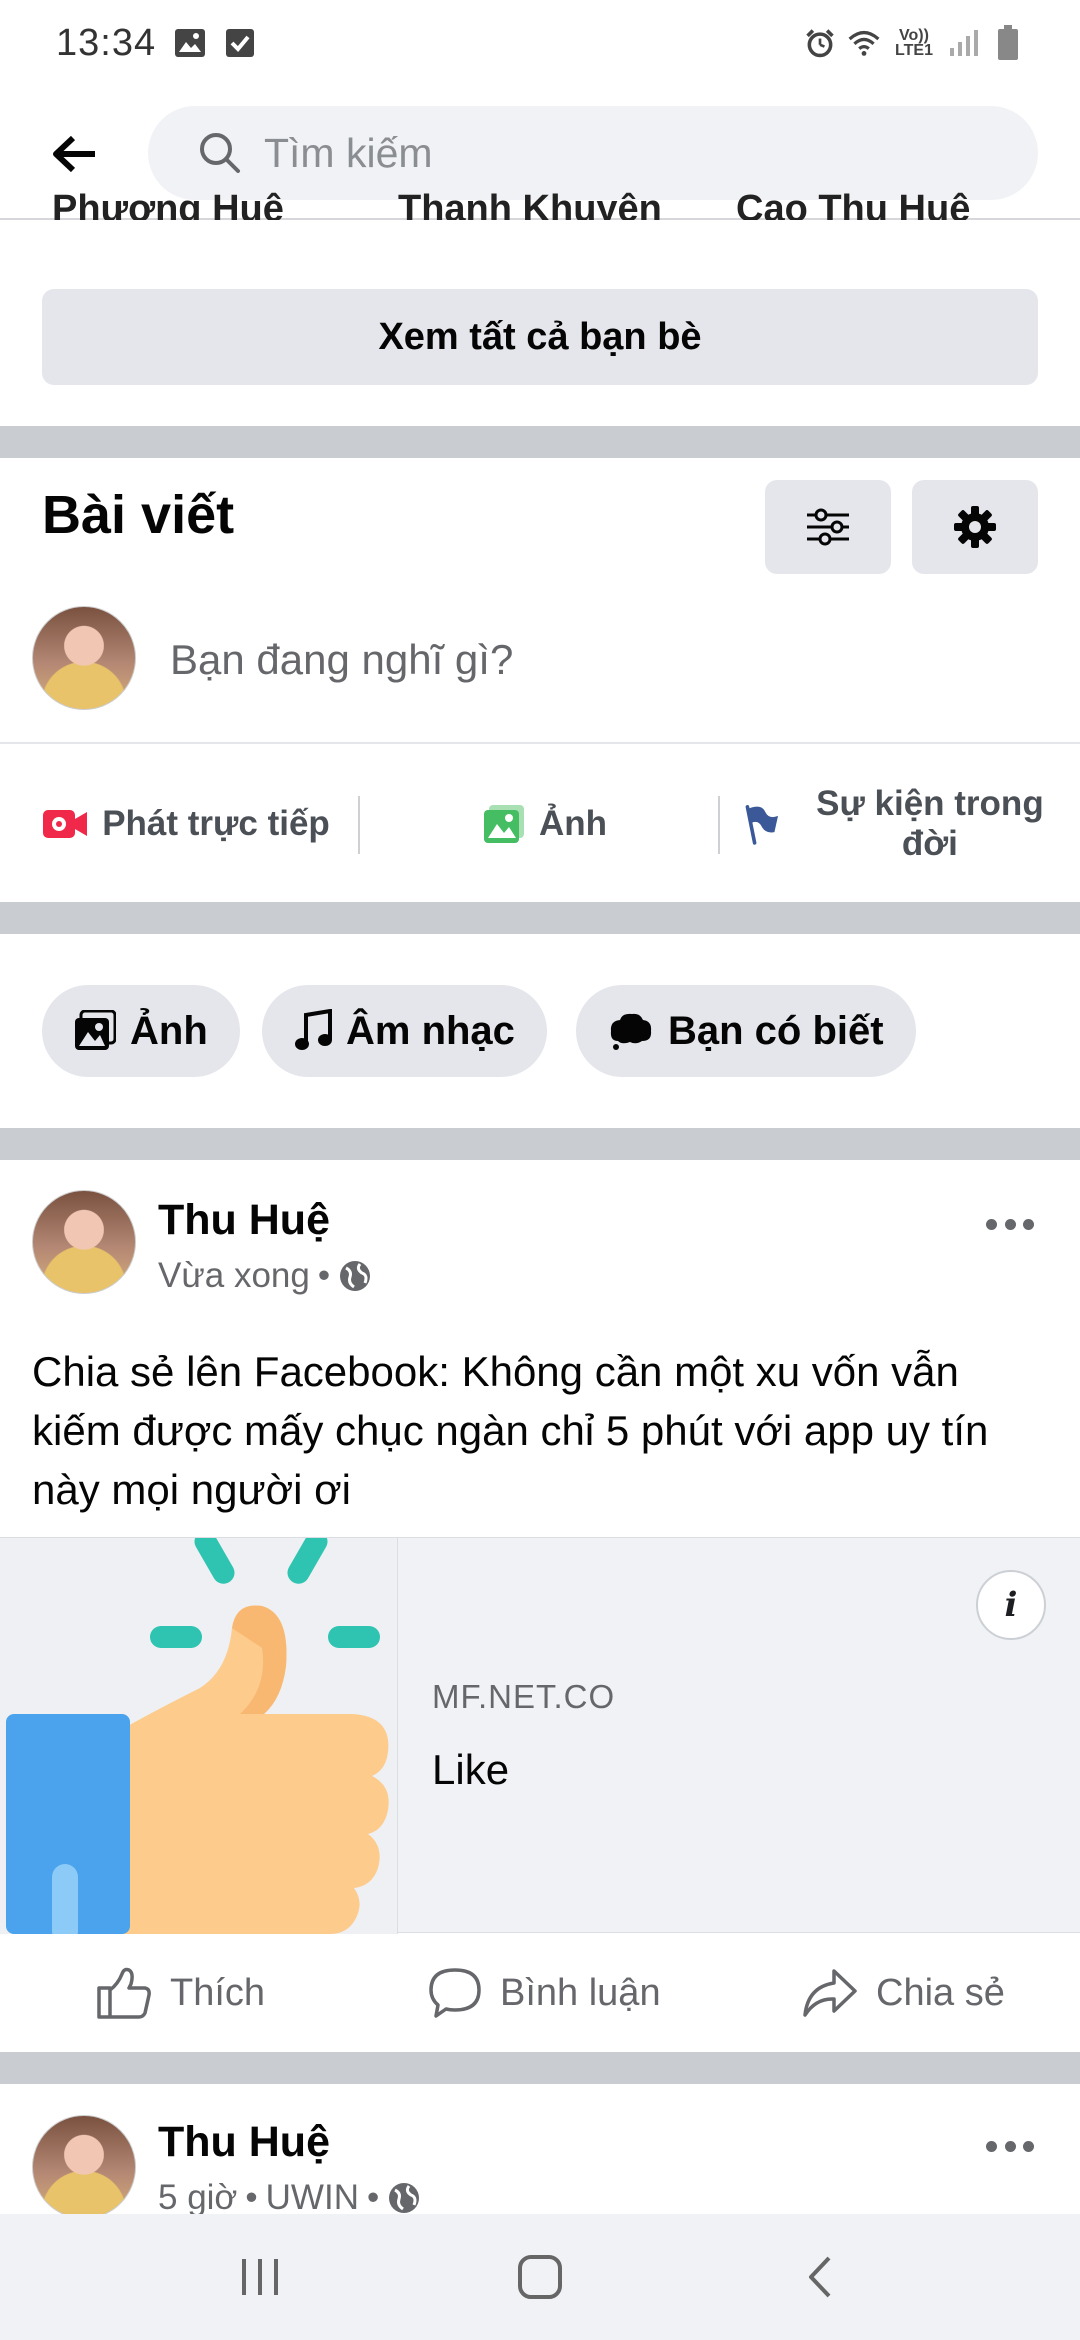  What do you see at coordinates (930, 823) in the screenshot?
I see `life-event-label: Sự kiện trong đời` at bounding box center [930, 823].